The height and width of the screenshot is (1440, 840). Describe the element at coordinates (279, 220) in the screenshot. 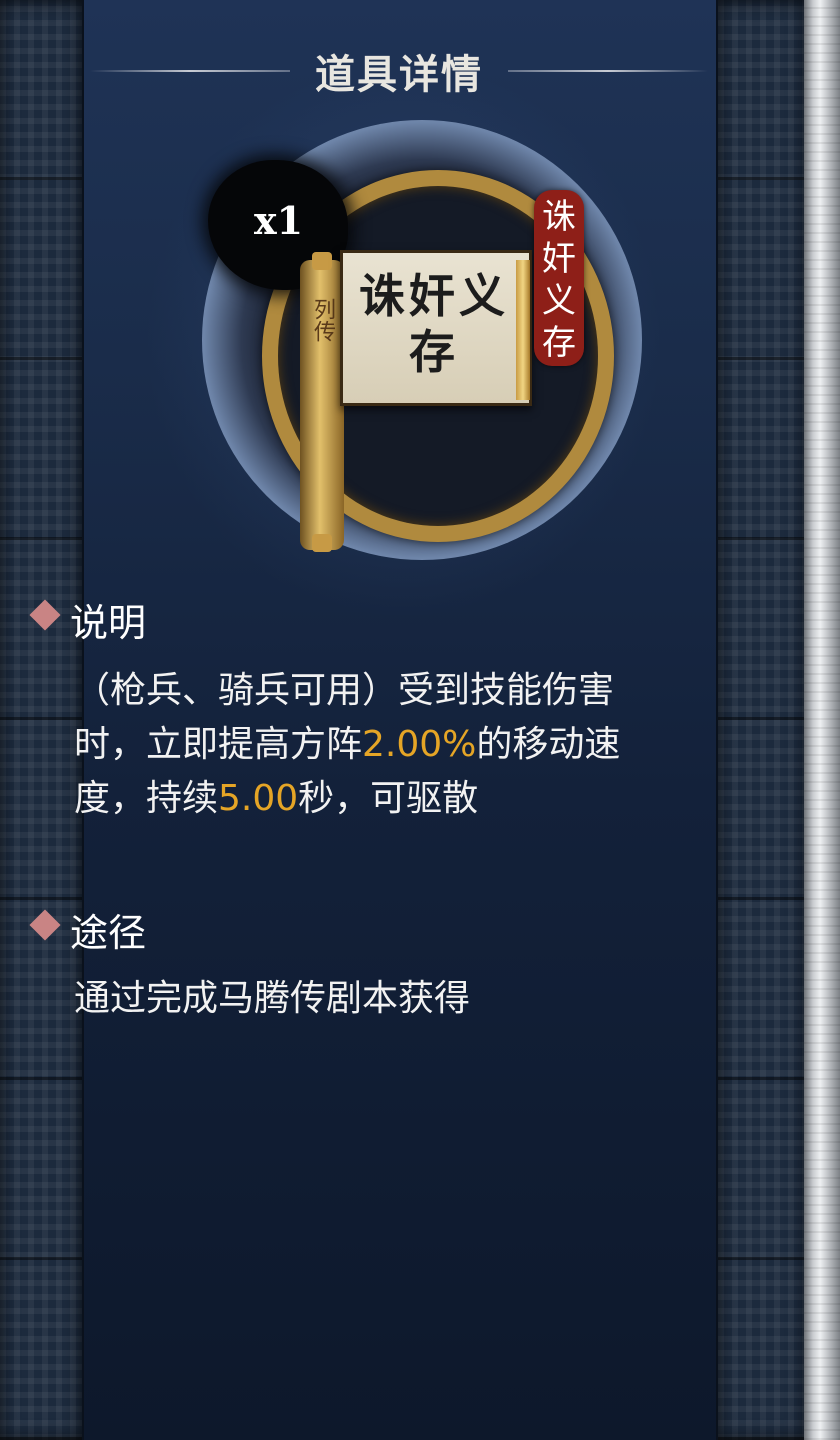

I see `item-count-badge: x1` at that location.